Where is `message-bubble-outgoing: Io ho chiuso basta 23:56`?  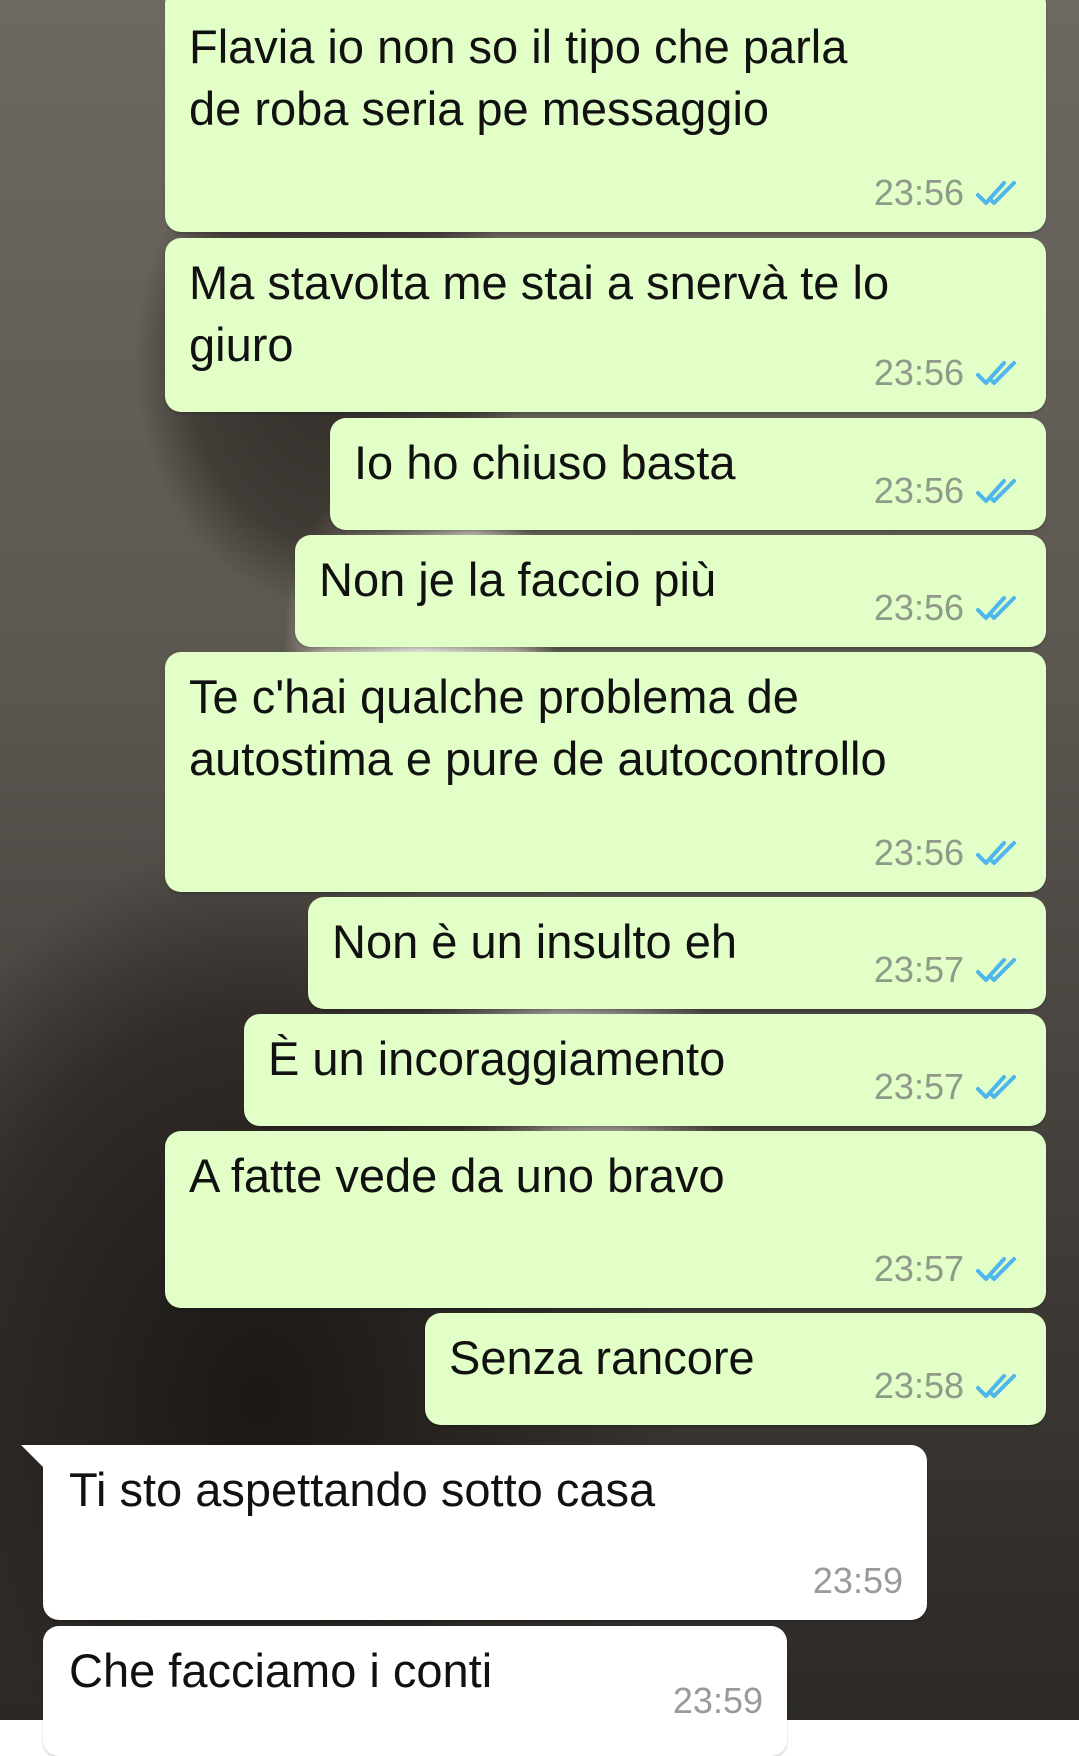
message-bubble-outgoing: Io ho chiuso basta 23:56 is located at coordinates (688, 474).